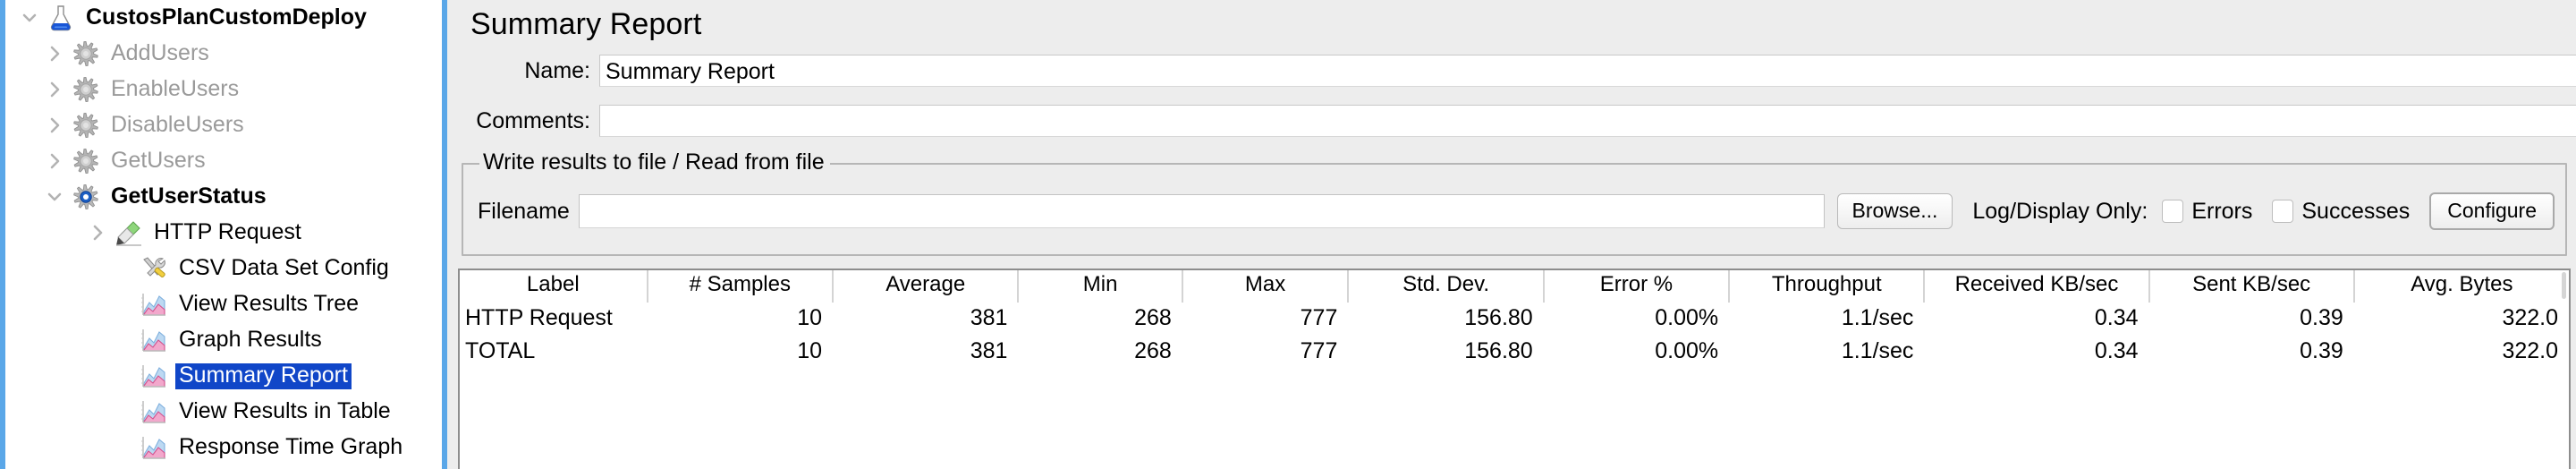 The width and height of the screenshot is (2576, 469). I want to click on successes-checkbox: Successes, so click(2341, 212).